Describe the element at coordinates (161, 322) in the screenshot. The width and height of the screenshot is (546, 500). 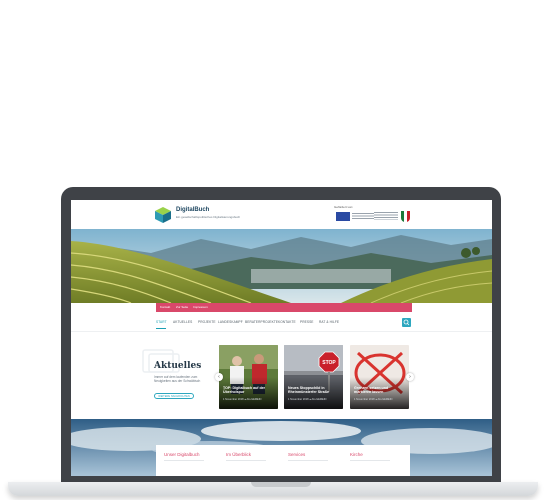
I see `nav-item-start: START` at that location.